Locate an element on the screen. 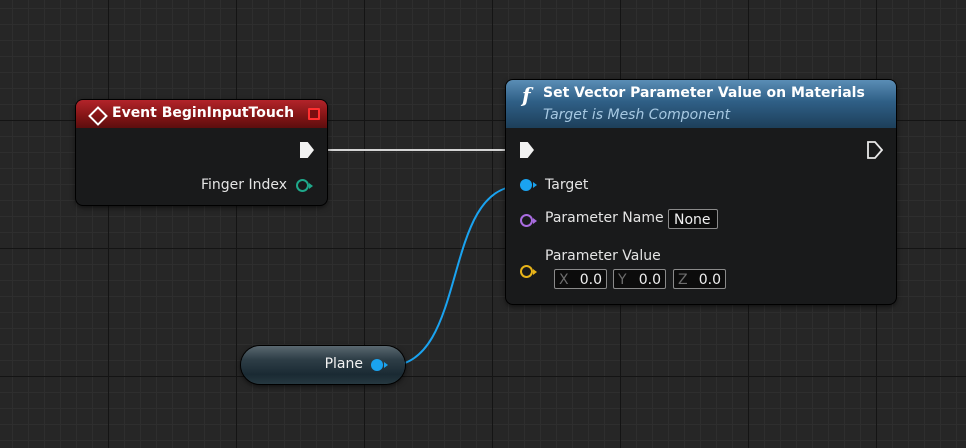 Image resolution: width=966 pixels, height=448 pixels. event-node-title: Event BeginInputTouch is located at coordinates (203, 113).